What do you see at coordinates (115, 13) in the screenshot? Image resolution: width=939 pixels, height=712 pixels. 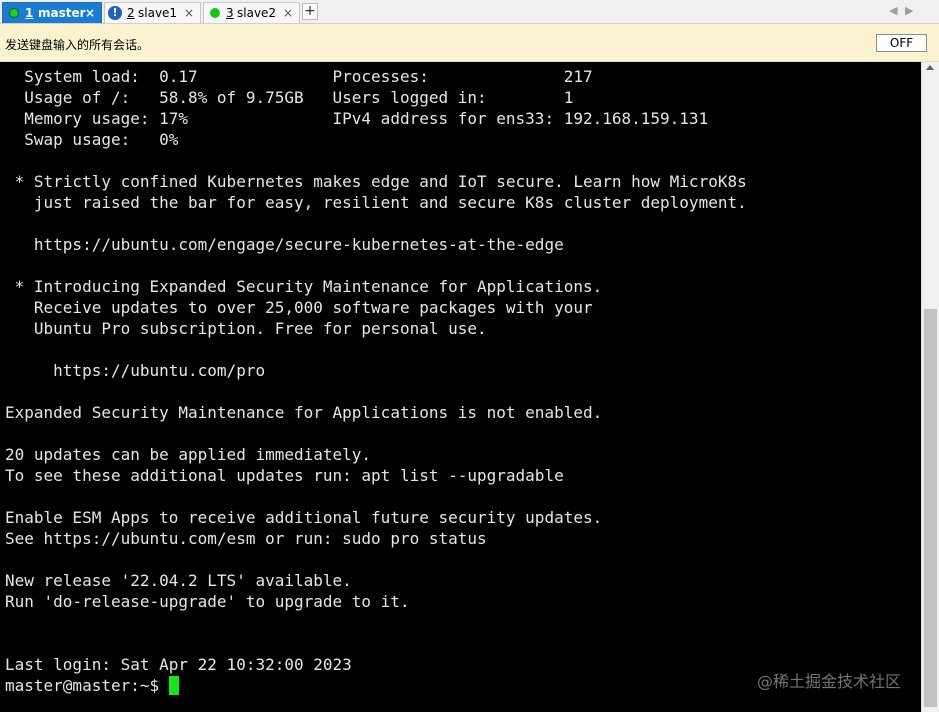 I see `warning-status-icon: !` at bounding box center [115, 13].